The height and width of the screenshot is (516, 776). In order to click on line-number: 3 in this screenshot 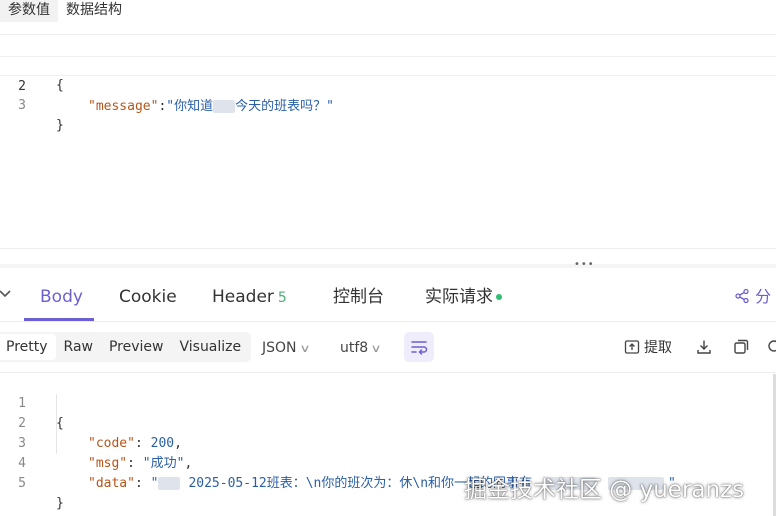, I will do `click(22, 105)`.